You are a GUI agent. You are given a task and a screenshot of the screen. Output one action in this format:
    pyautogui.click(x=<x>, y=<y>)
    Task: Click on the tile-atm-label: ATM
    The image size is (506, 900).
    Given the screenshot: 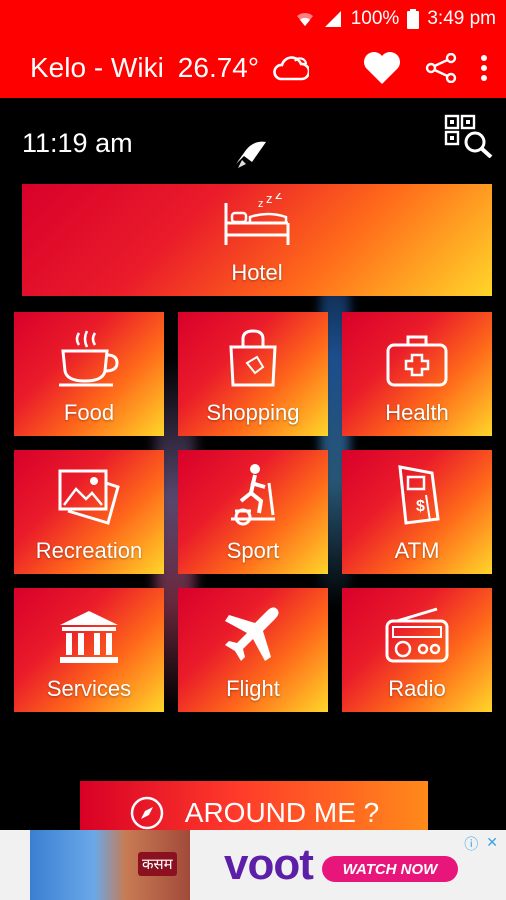 What is the action you would take?
    pyautogui.click(x=417, y=550)
    